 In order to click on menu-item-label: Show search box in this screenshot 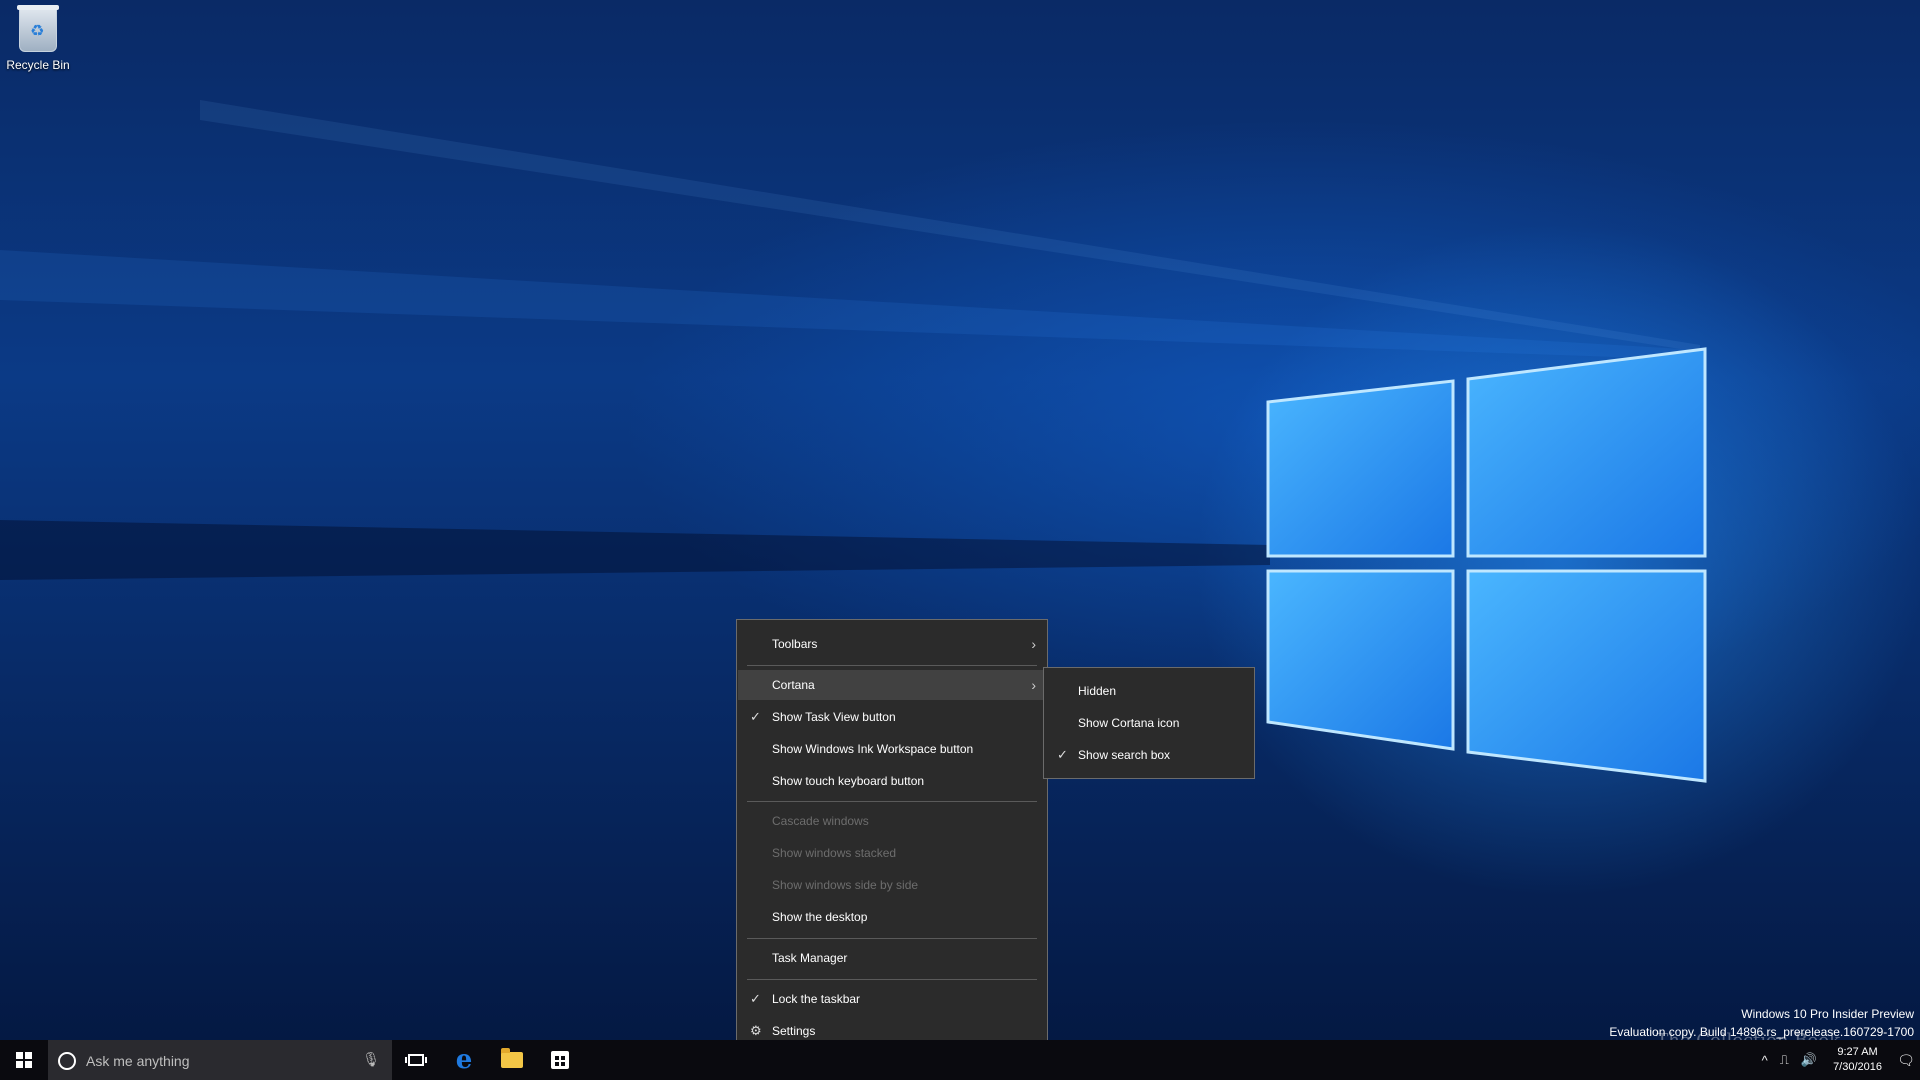, I will do `click(1124, 755)`.